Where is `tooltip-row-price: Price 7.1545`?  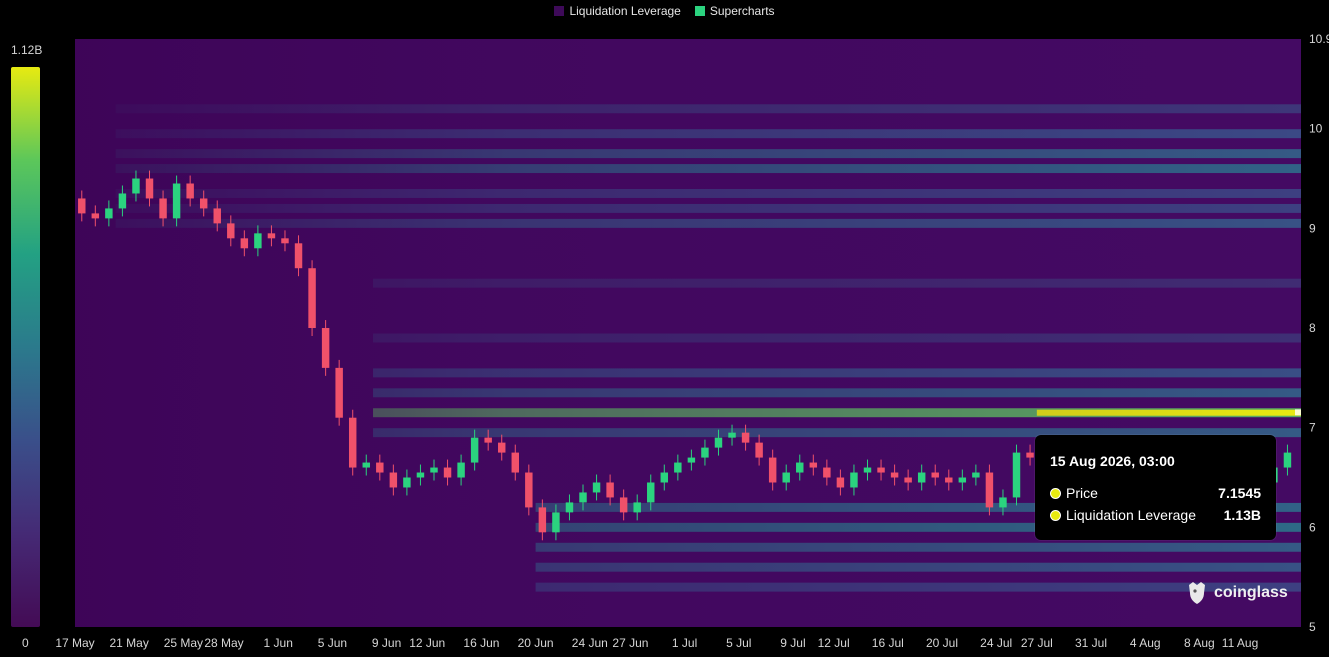
tooltip-row-price: Price 7.1545 is located at coordinates (1155, 493).